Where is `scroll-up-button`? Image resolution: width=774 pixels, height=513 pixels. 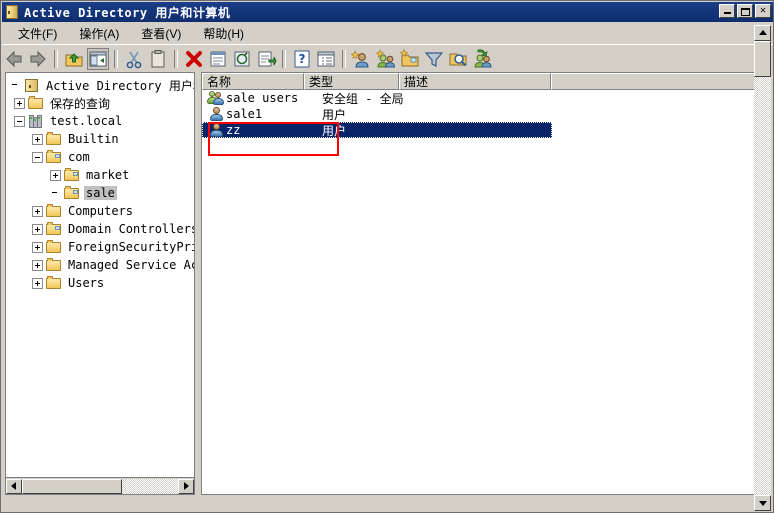 scroll-up-button is located at coordinates (762, 33).